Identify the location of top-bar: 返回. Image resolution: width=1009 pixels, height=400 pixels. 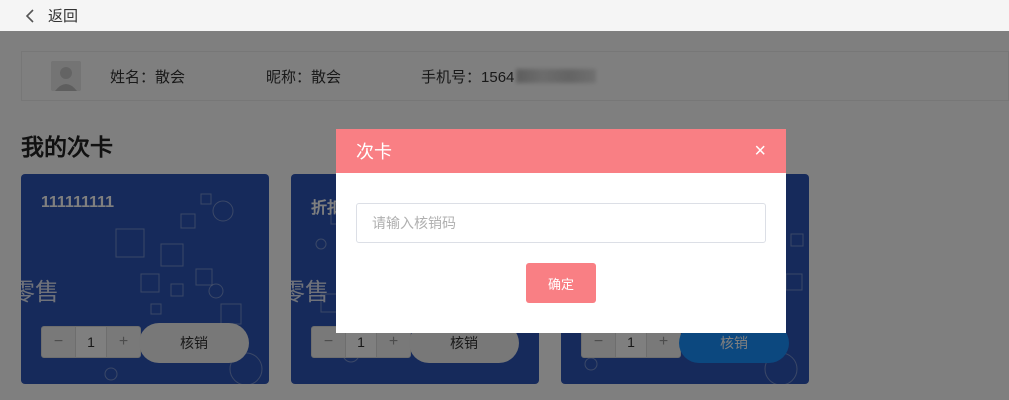
(504, 15).